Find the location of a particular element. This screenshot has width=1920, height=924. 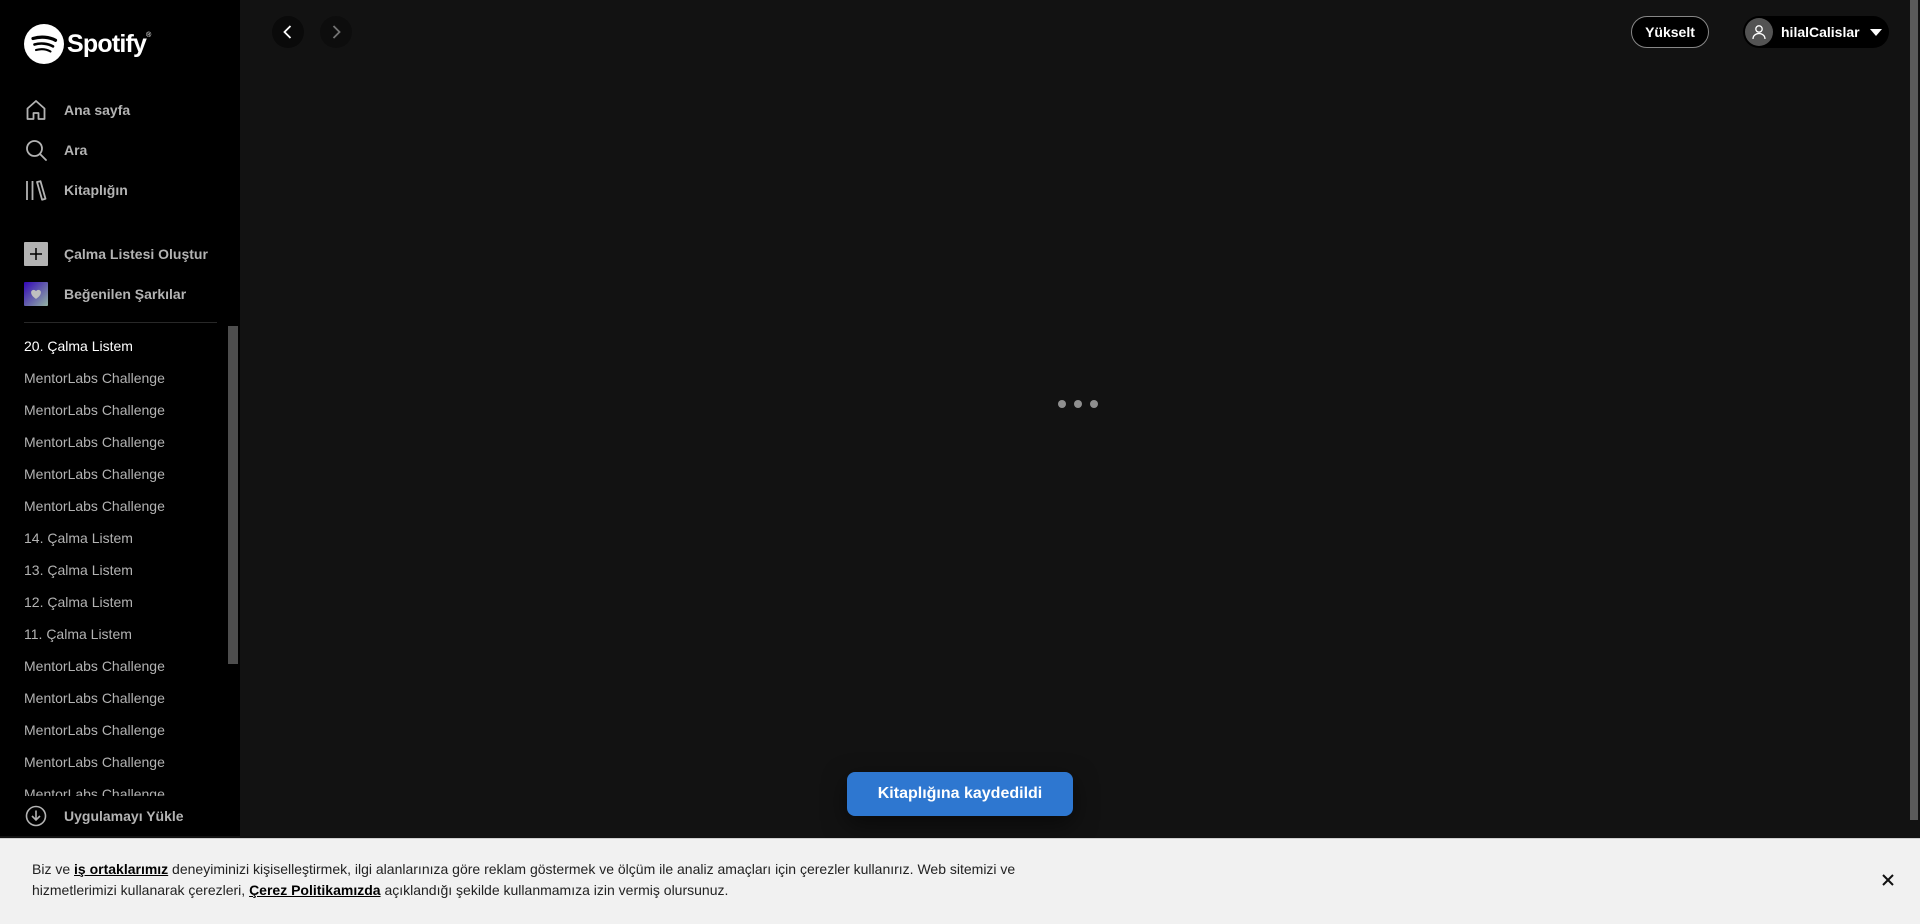

user-menu-button: hilalCalislar is located at coordinates (1816, 32).